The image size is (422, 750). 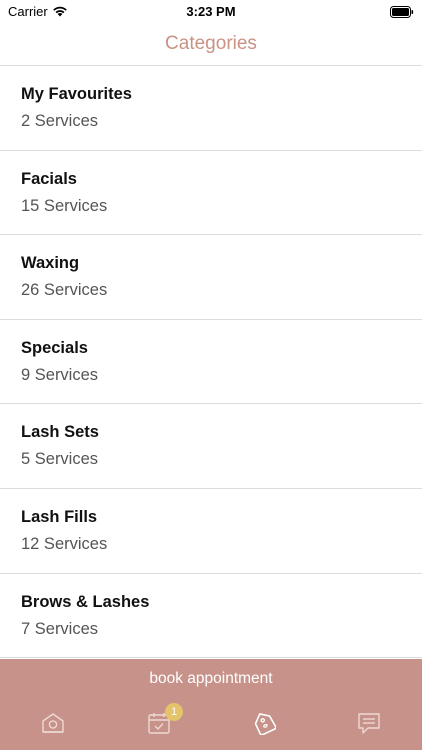 I want to click on navigation-bar: Categories, so click(x=211, y=45).